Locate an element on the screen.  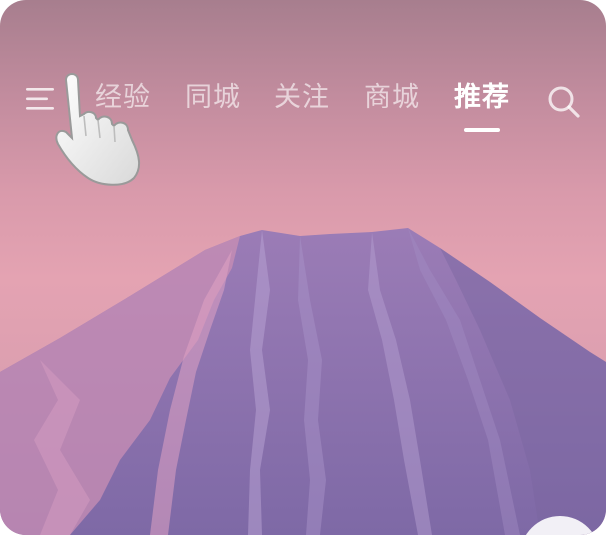
tab-label: 关注 is located at coordinates (302, 97).